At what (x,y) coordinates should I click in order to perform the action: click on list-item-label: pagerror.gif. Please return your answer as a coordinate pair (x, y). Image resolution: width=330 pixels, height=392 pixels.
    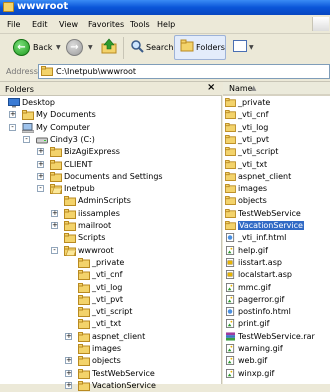
    Looking at the image, I should click on (261, 299).